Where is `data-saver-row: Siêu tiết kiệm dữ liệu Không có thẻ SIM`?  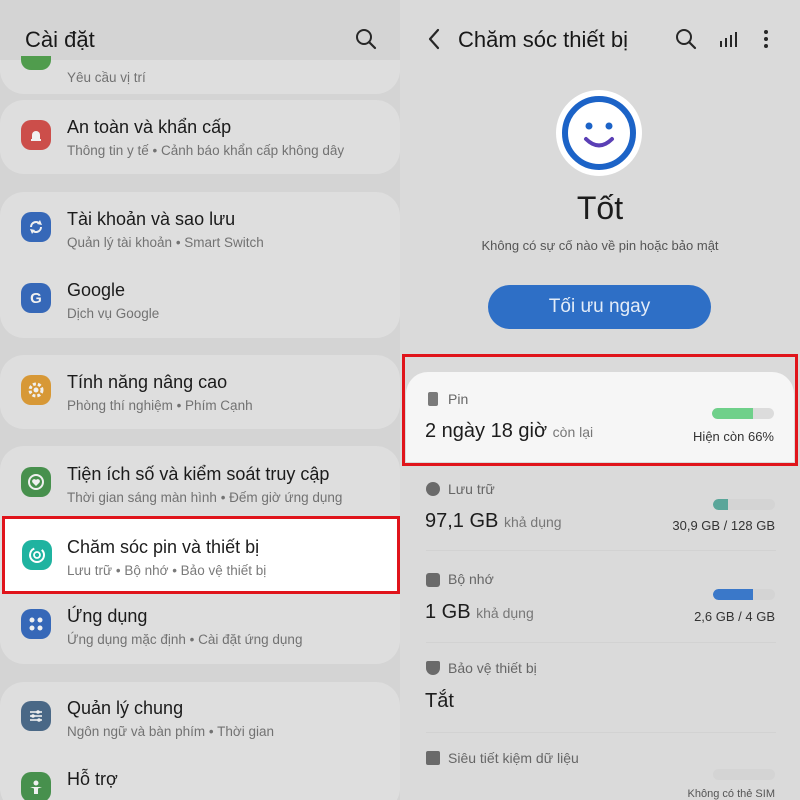 data-saver-row: Siêu tiết kiệm dữ liệu Không có thẻ SIM is located at coordinates (600, 771).